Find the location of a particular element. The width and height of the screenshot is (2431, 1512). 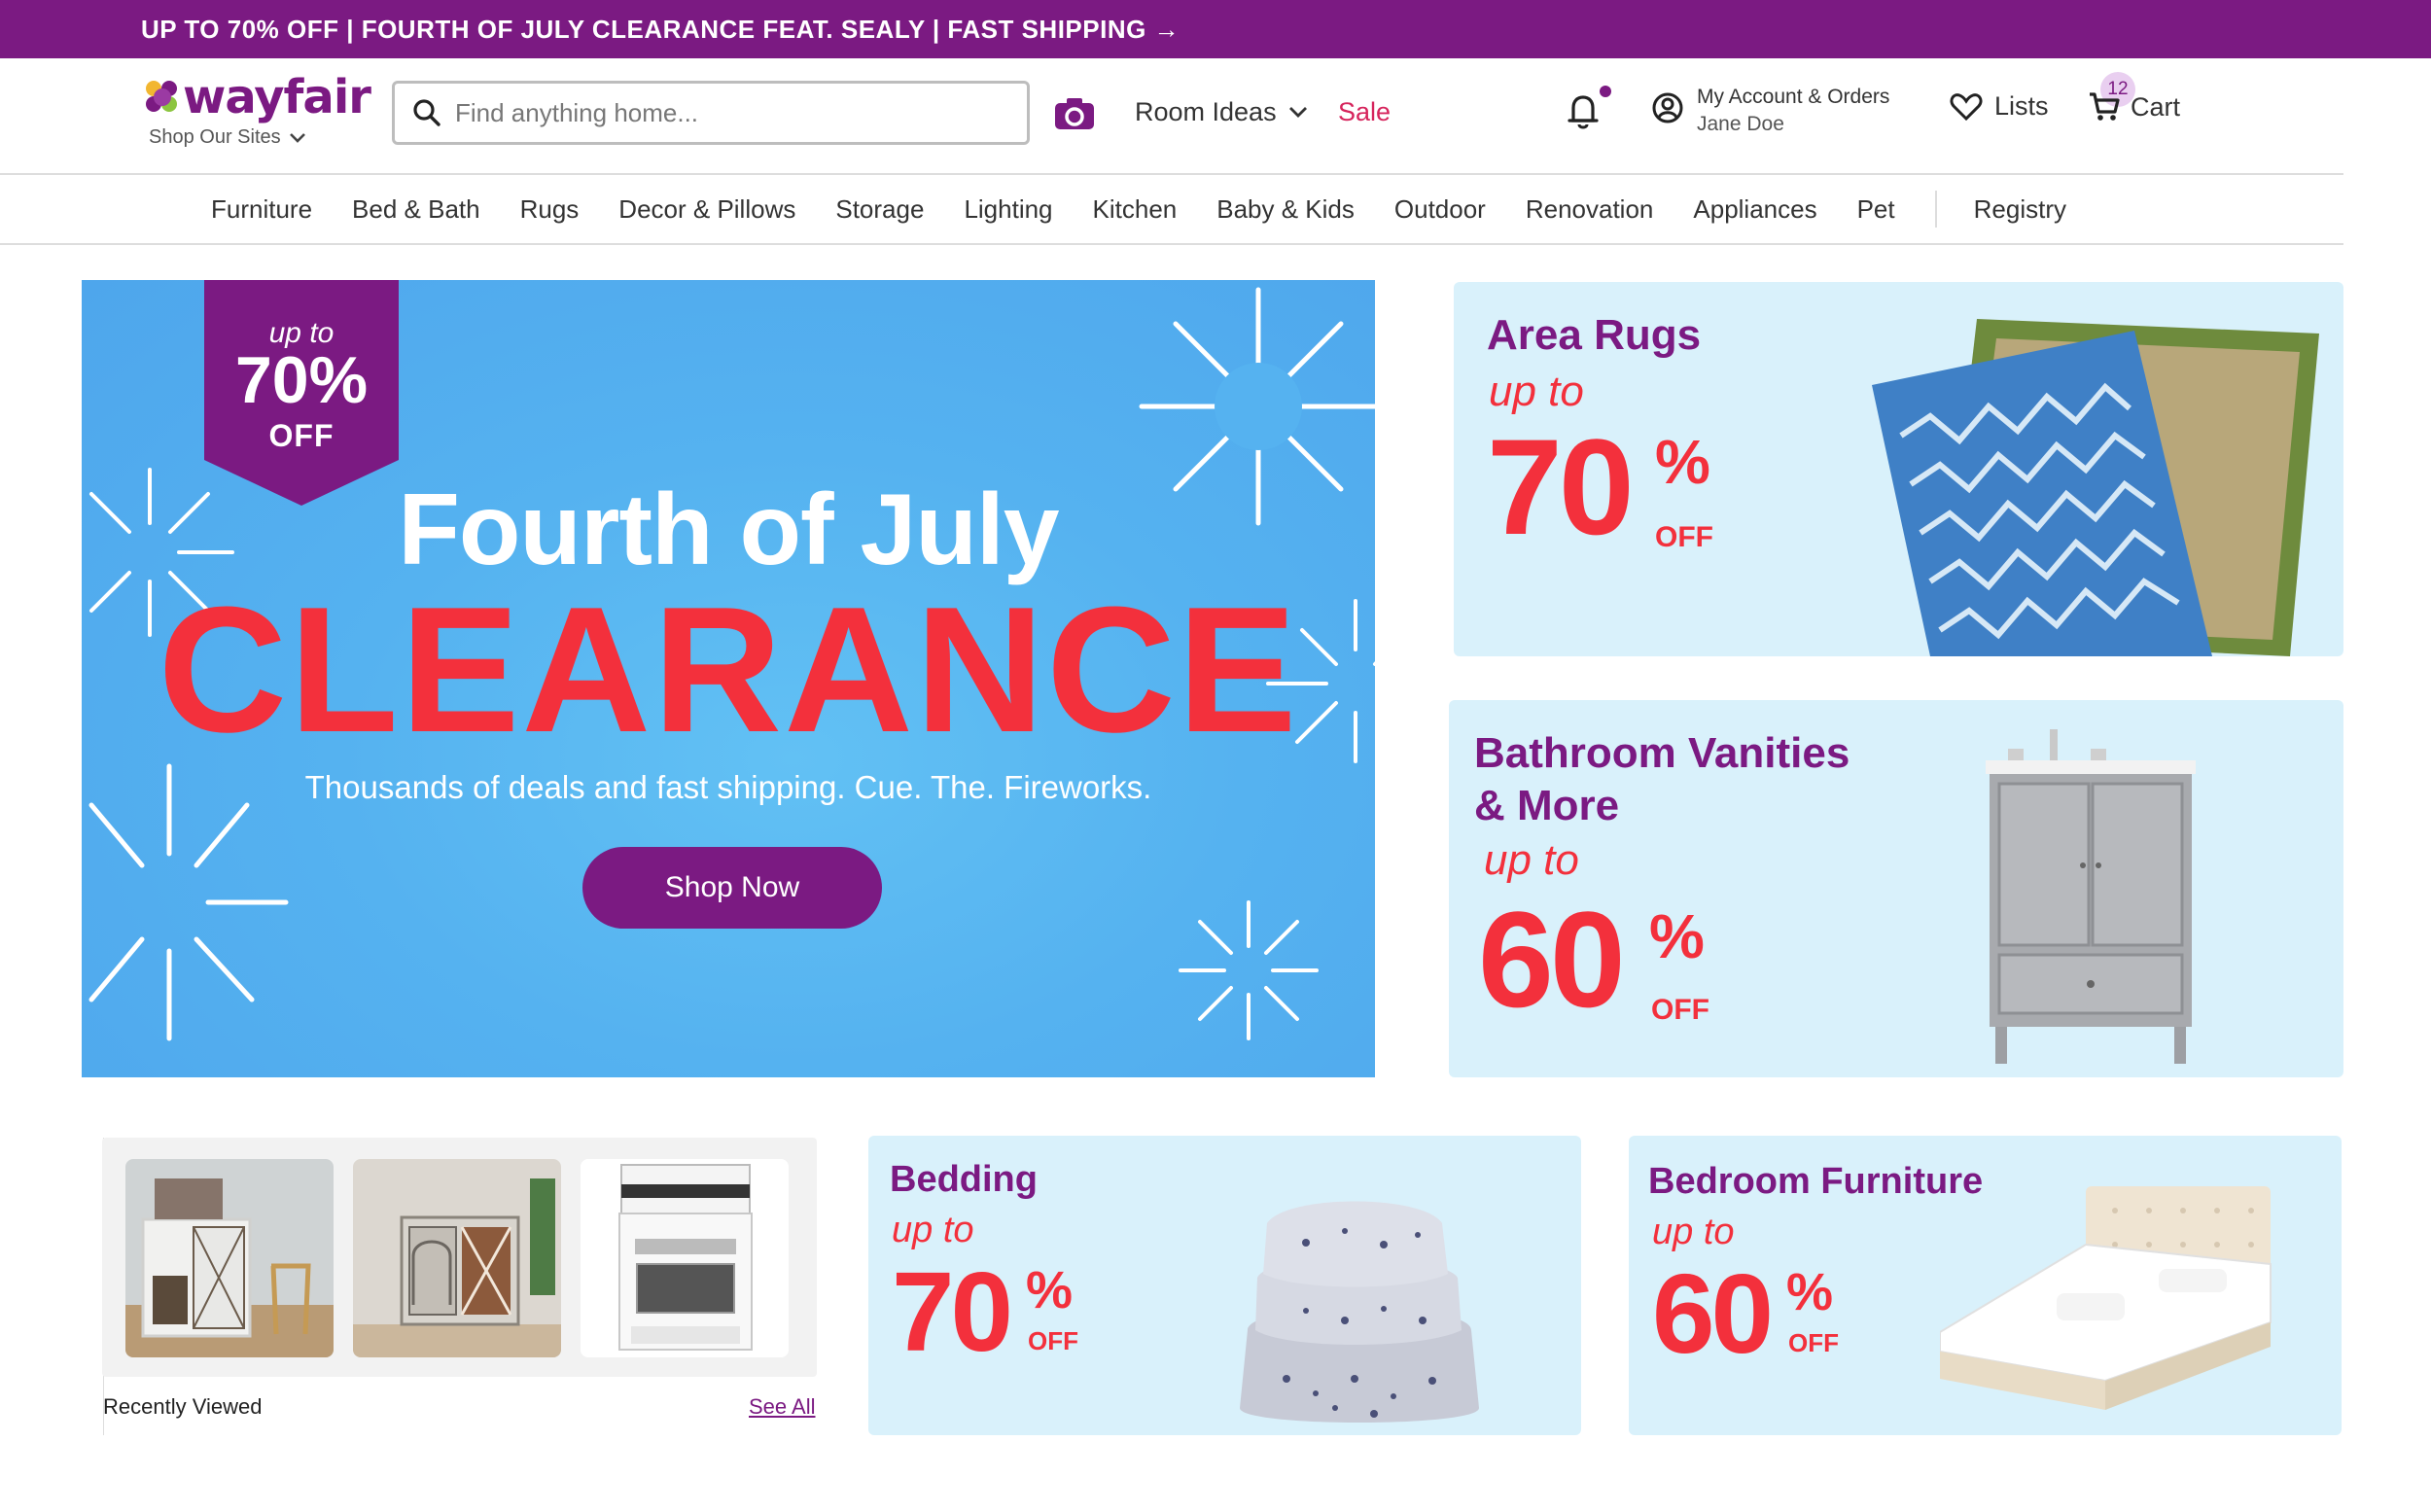

logo-mark-icon is located at coordinates (162, 97).